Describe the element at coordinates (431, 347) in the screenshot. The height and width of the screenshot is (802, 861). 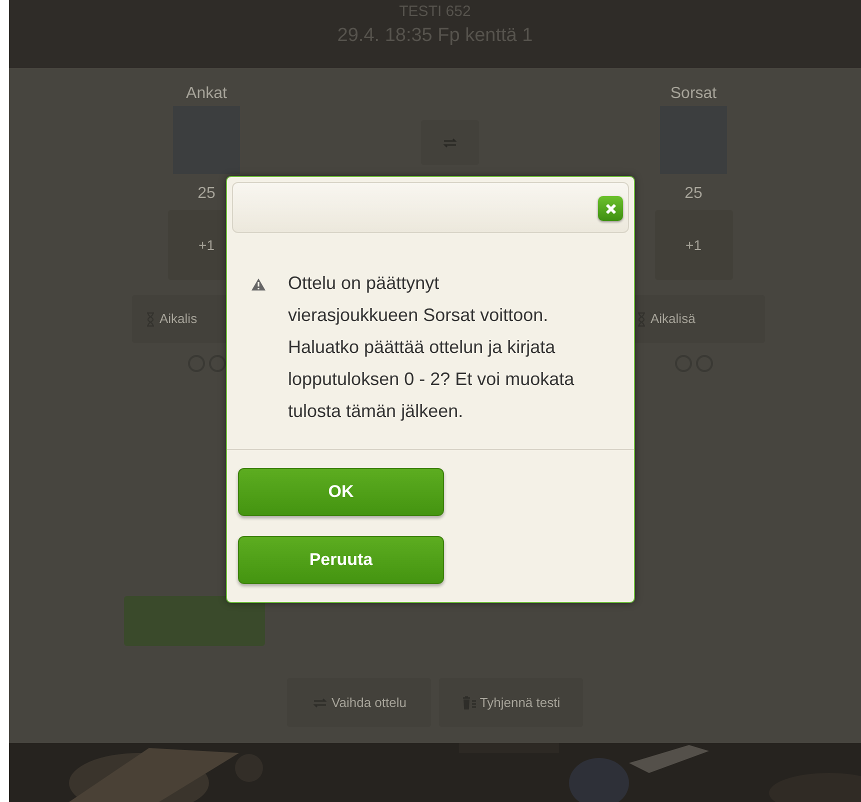
I see `dialog-message: Ottelu on päättynyt vierasjoukkueen Sorsat voittoon. Haluatko päättää ottelun ja kirjata lopputuloksen 0 - 2? Et voi muokata tulosta tämän jälkeen.` at that location.